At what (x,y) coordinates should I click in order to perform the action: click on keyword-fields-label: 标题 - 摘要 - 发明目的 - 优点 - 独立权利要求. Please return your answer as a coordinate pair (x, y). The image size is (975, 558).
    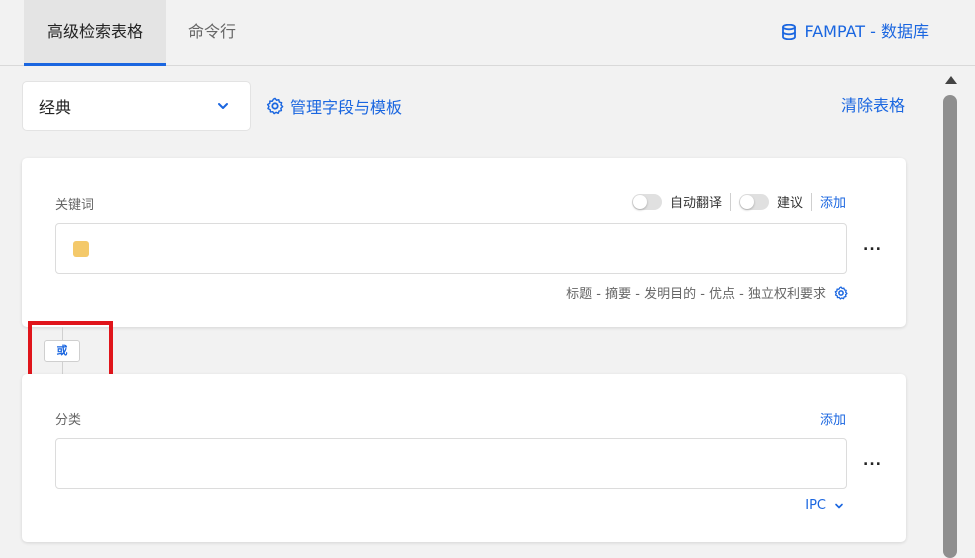
    Looking at the image, I should click on (696, 294).